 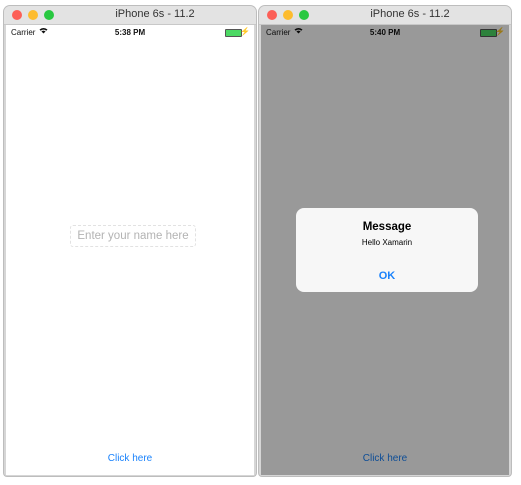 I want to click on name-entry-field: Enter your name here, so click(x=133, y=236).